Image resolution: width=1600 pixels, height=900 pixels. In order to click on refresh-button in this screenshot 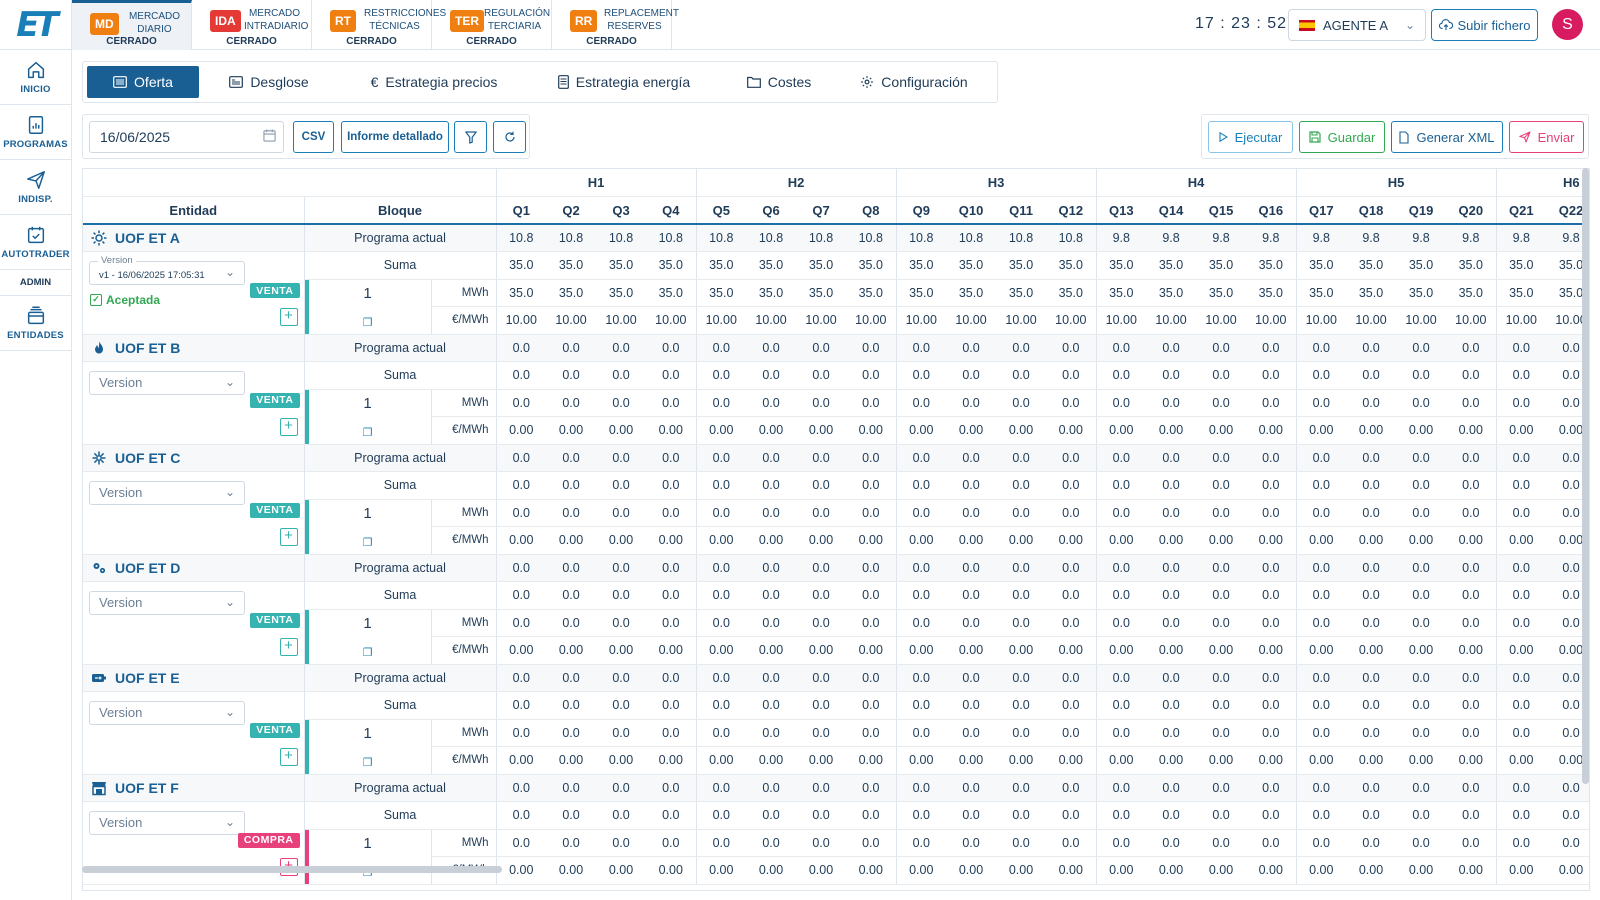, I will do `click(509, 137)`.